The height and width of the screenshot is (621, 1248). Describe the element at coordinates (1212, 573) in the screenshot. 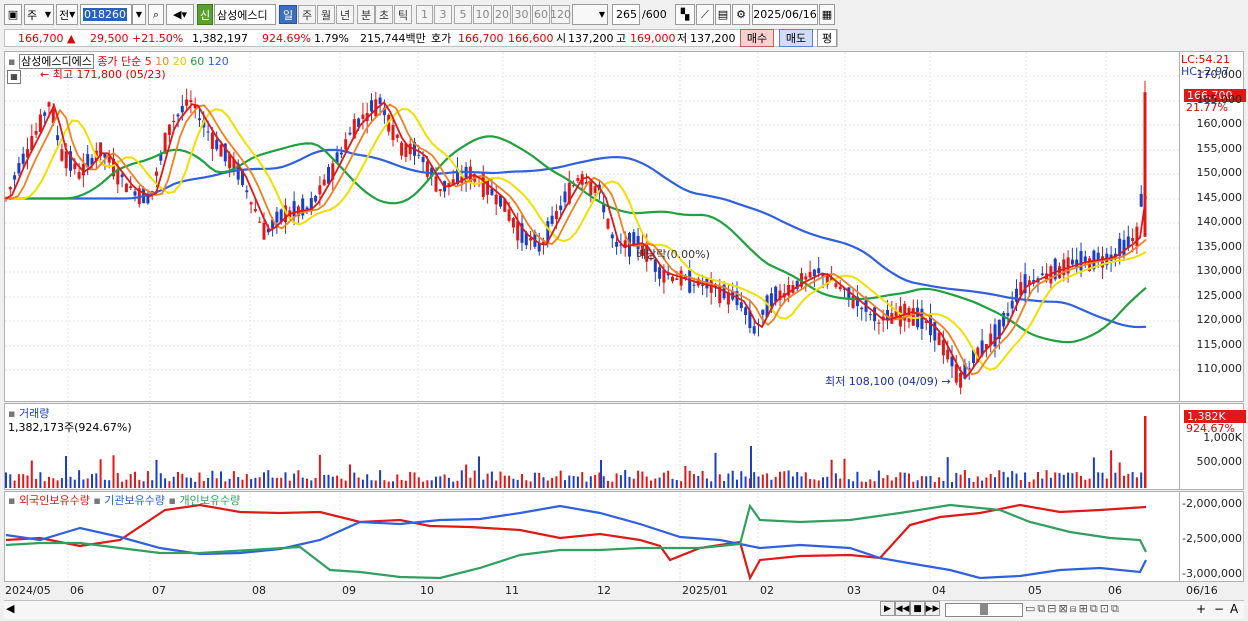

I see `holding-tick: -3,000,000` at that location.